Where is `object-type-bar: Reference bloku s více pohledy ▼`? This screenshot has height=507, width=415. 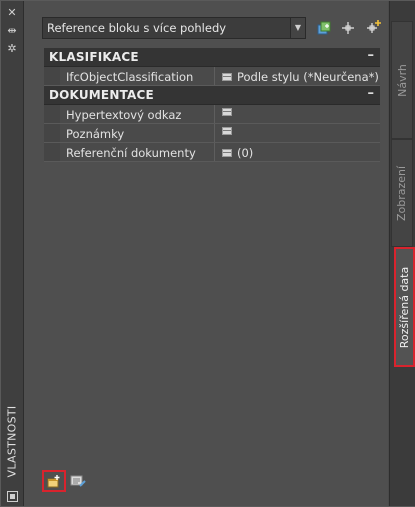 object-type-bar: Reference bloku s více pohledy ▼ is located at coordinates (222, 29).